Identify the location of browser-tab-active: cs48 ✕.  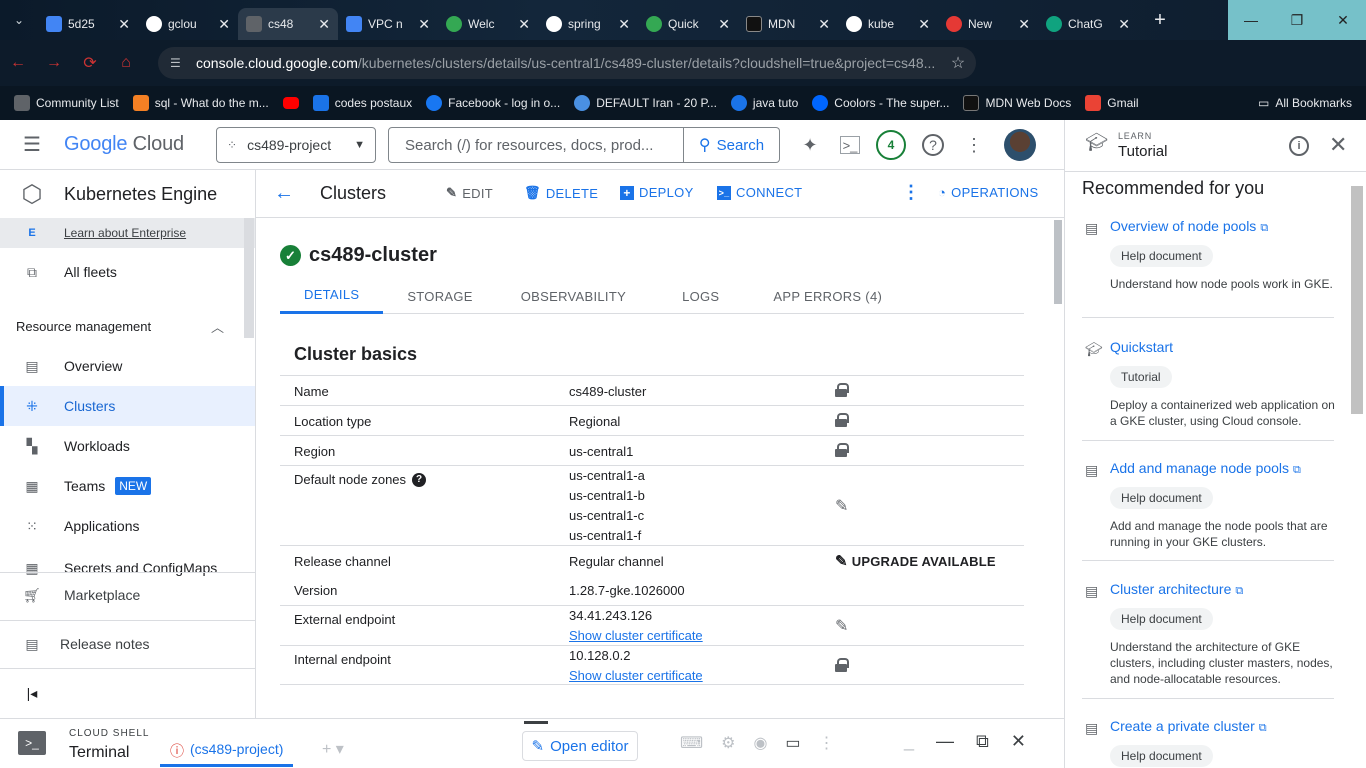
(288, 24).